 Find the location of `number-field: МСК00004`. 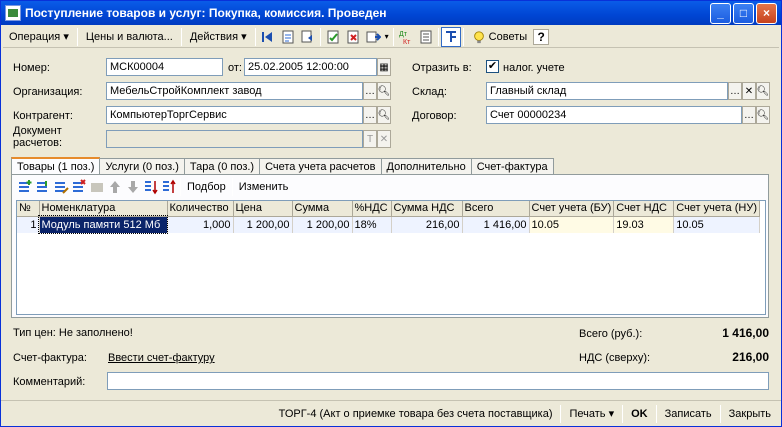

number-field: МСК00004 is located at coordinates (164, 67).